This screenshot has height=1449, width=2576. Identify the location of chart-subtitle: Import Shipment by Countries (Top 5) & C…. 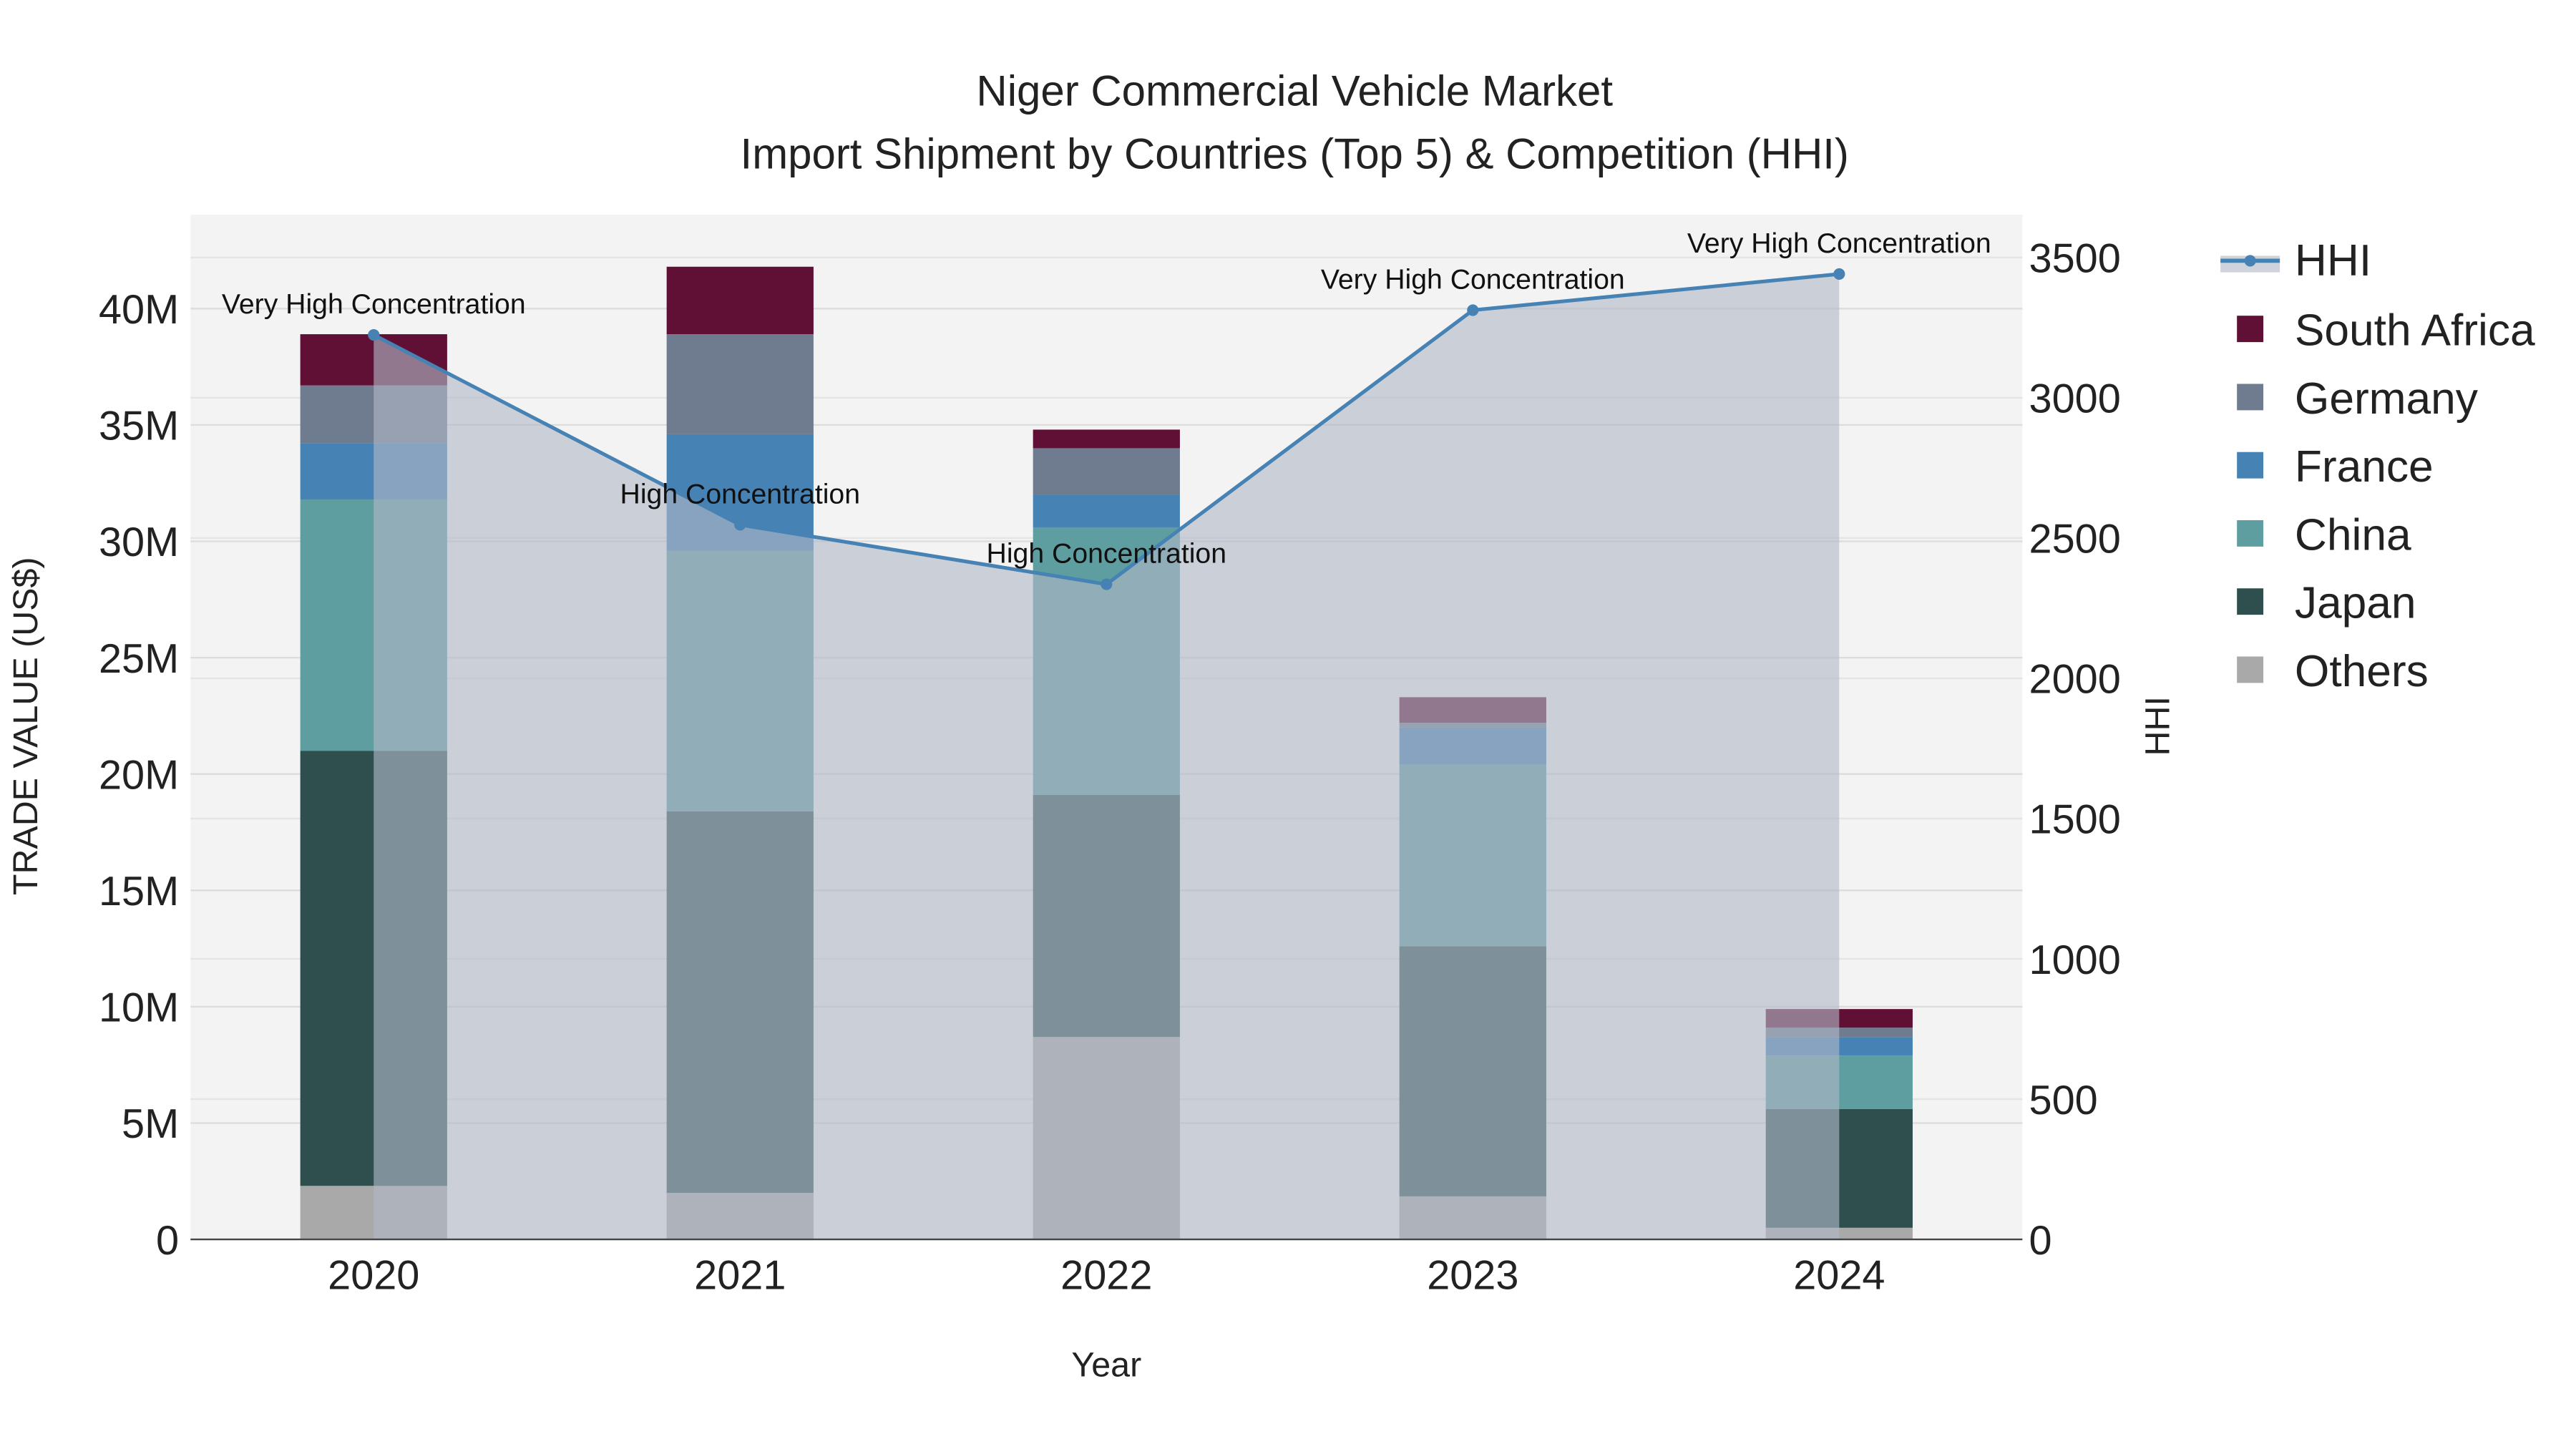
(1295, 153).